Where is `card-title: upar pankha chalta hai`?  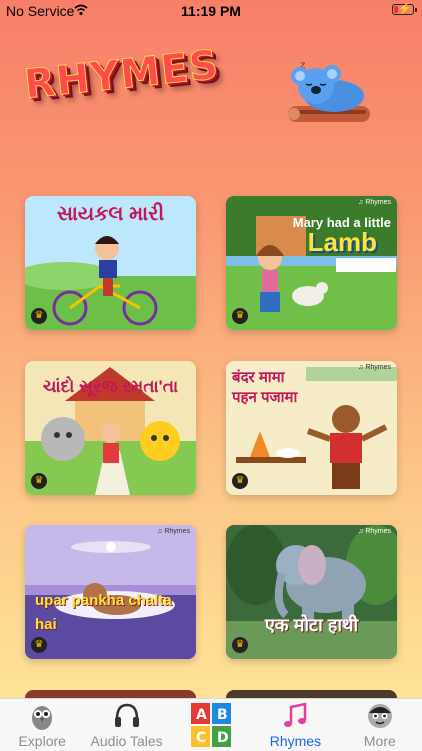 card-title: upar pankha chalta hai is located at coordinates (103, 612).